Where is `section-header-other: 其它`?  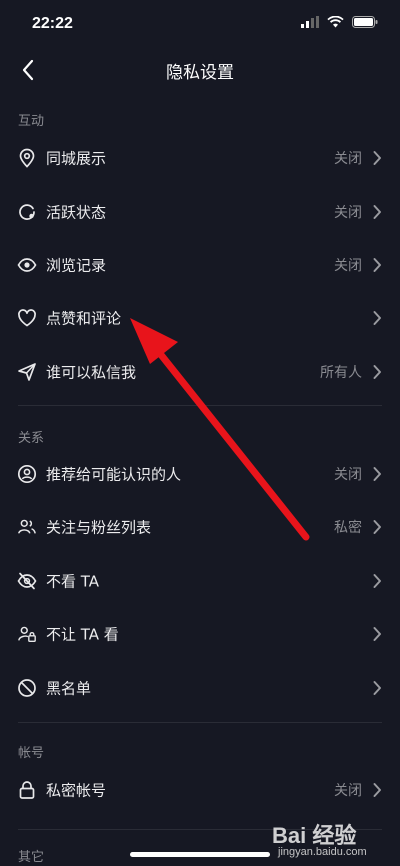 section-header-other: 其它 is located at coordinates (31, 857).